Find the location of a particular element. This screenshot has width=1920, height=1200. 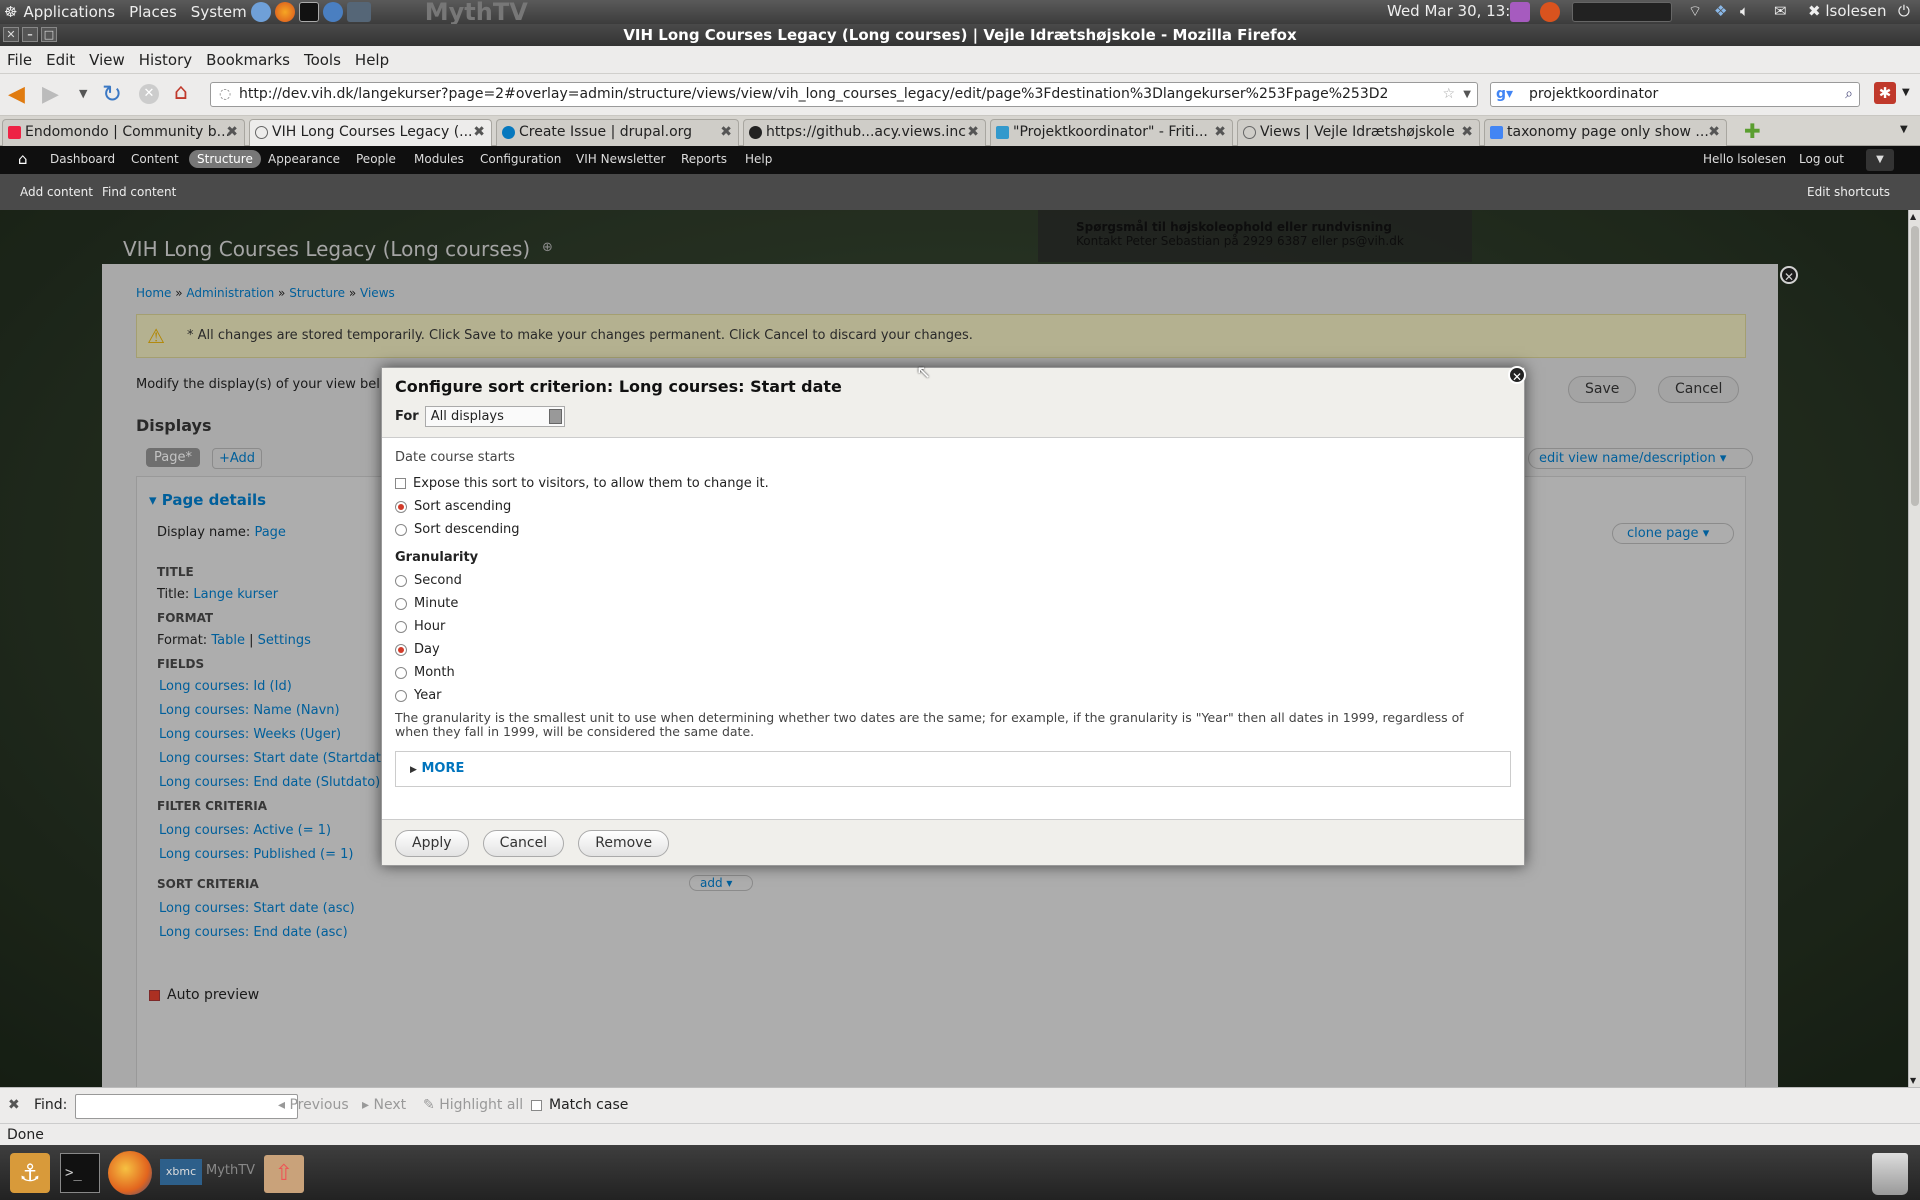

toolbar-structure: Structure is located at coordinates (225, 159).